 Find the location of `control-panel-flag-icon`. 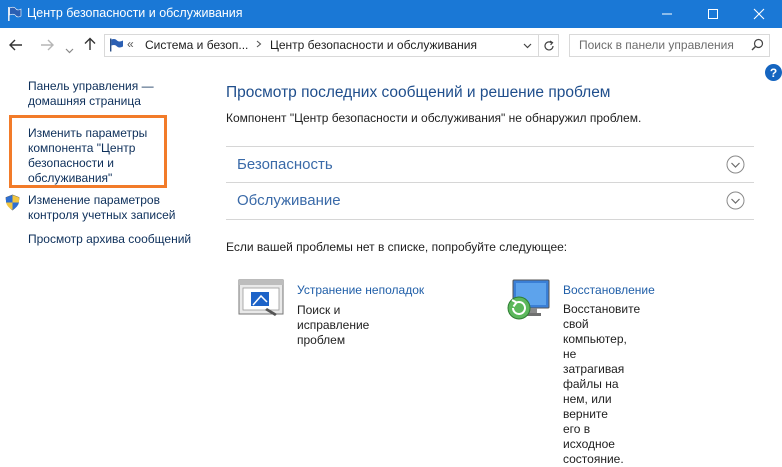

control-panel-flag-icon is located at coordinates (14, 14).